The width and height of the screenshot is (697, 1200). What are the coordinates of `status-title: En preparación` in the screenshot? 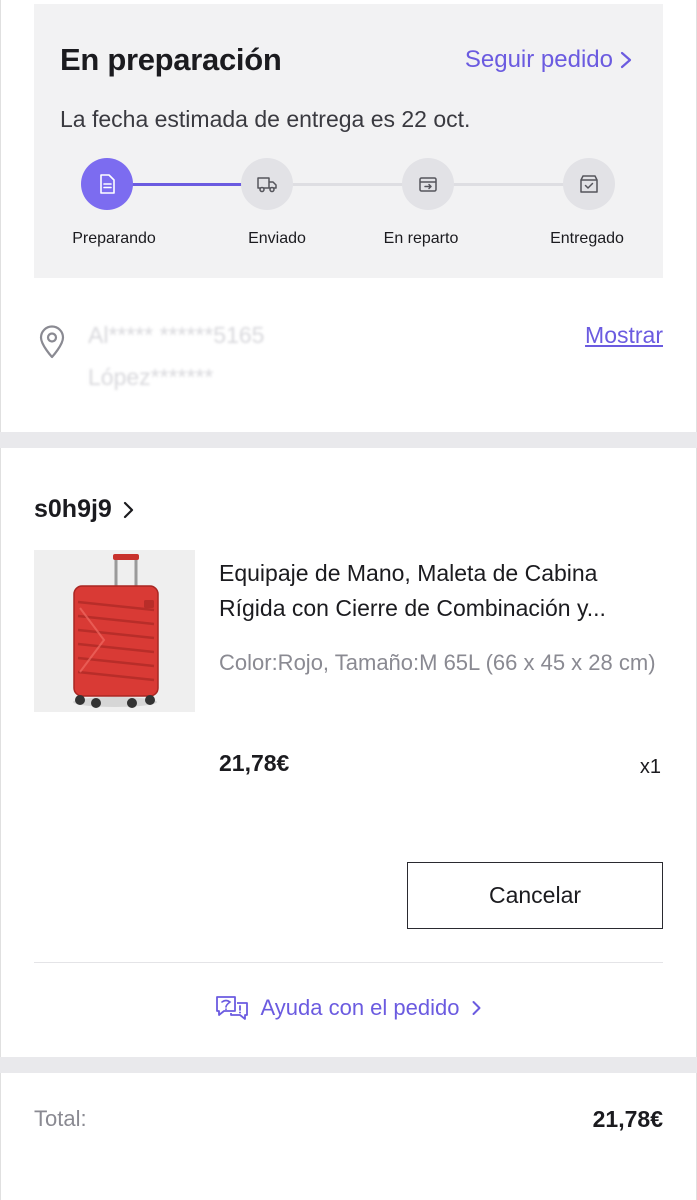 It's located at (171, 59).